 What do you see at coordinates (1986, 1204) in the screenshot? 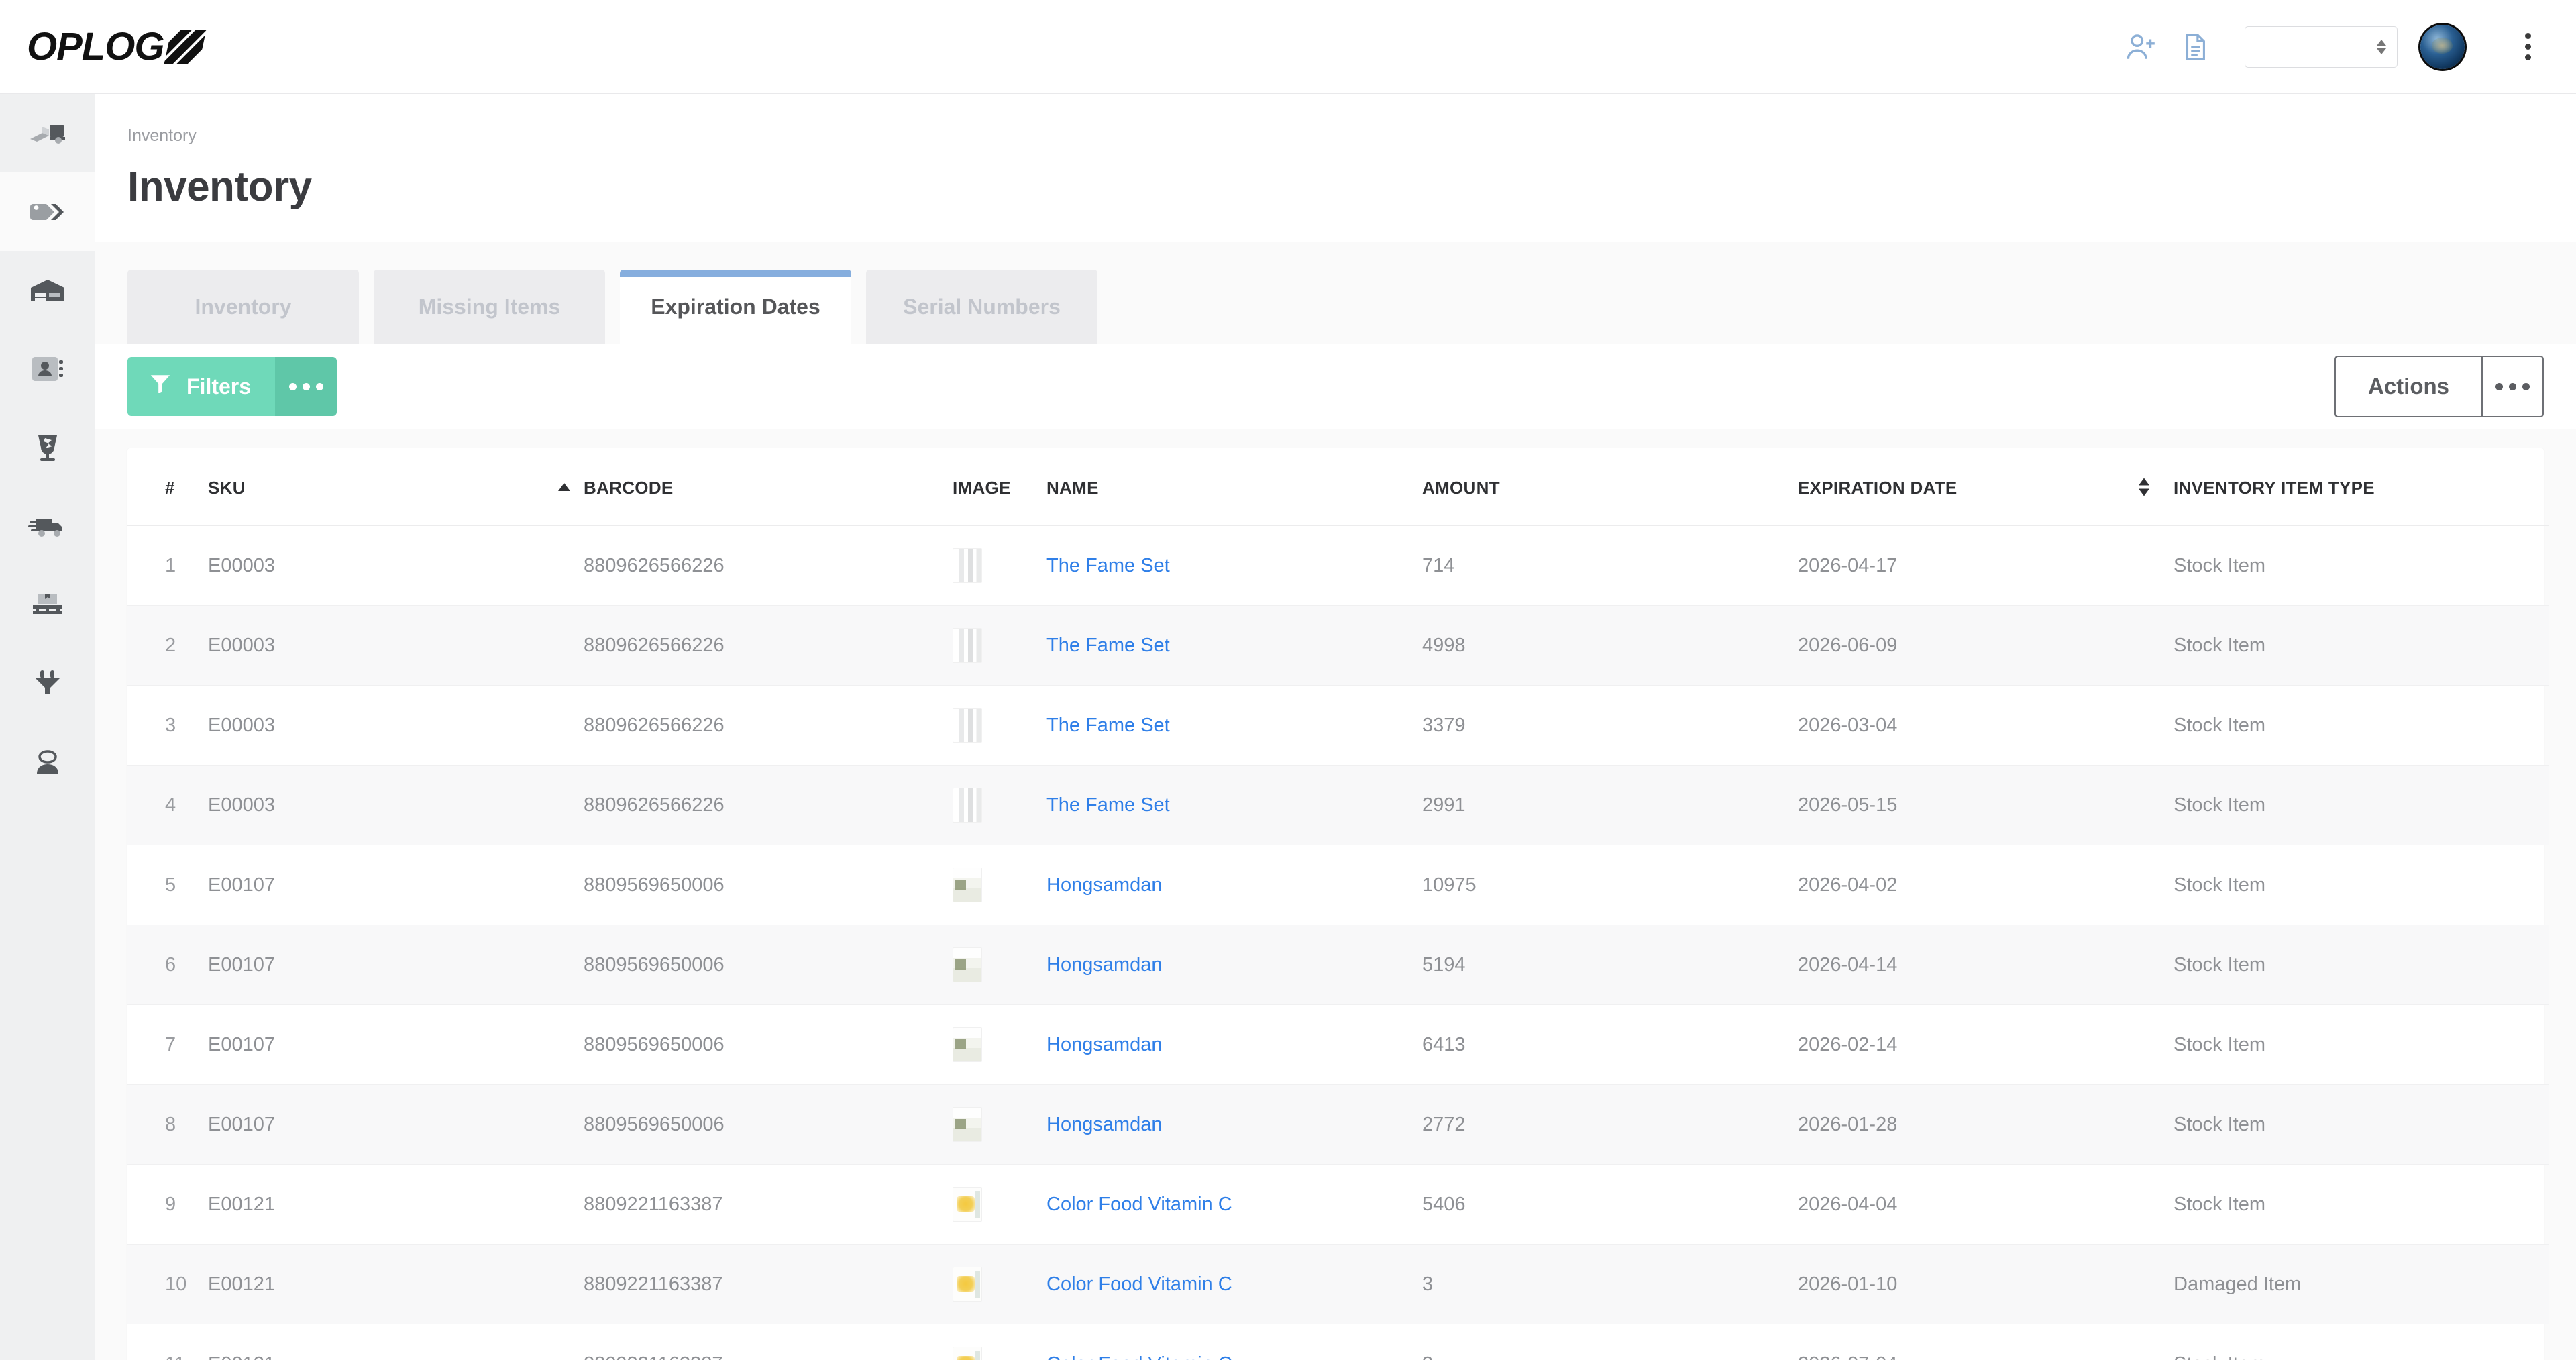
I see `cell-expiration-date: 2026-04-04` at bounding box center [1986, 1204].